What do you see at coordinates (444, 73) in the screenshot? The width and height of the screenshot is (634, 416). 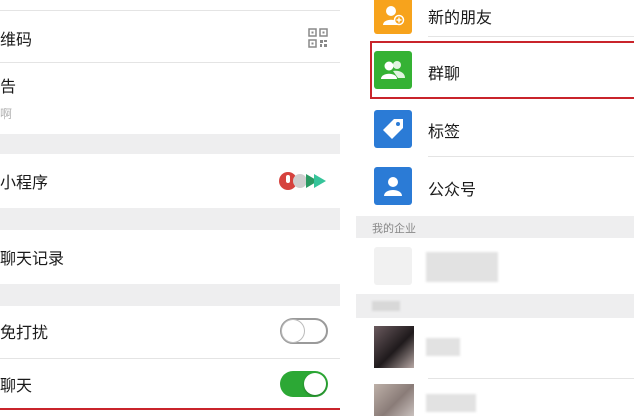 I see `group-chats-label: 群聊` at bounding box center [444, 73].